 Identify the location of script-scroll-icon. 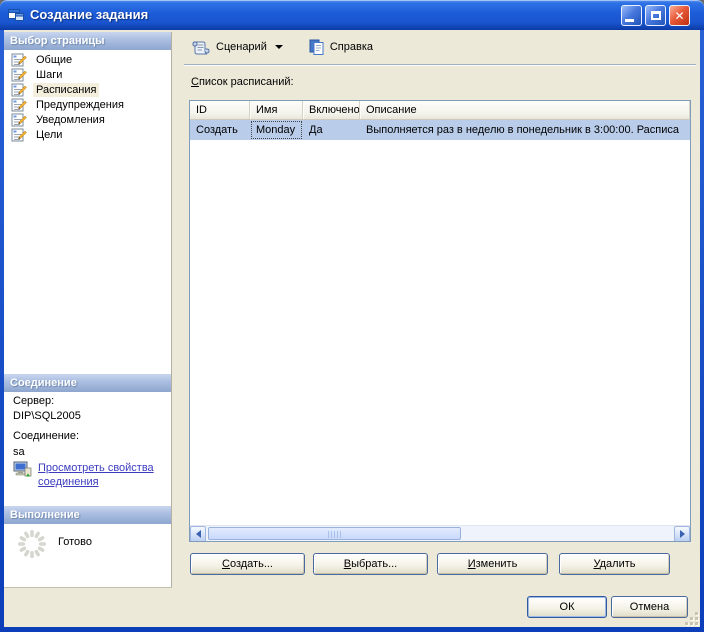
(201, 48).